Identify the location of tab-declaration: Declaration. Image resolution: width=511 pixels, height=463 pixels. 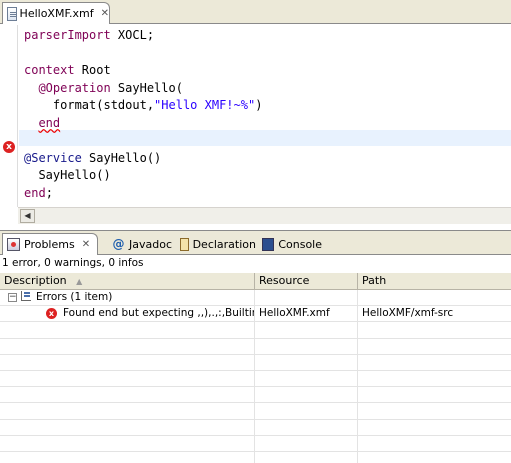
(216, 244).